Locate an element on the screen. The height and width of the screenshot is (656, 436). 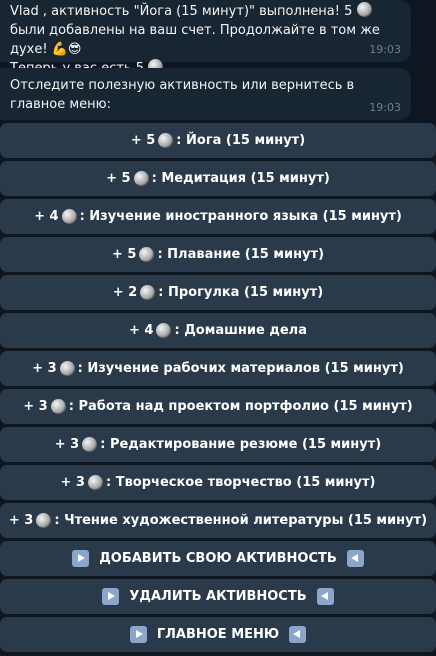
main-menu-label: ГЛАВНОЕ МЕНЮ is located at coordinates (218, 634).